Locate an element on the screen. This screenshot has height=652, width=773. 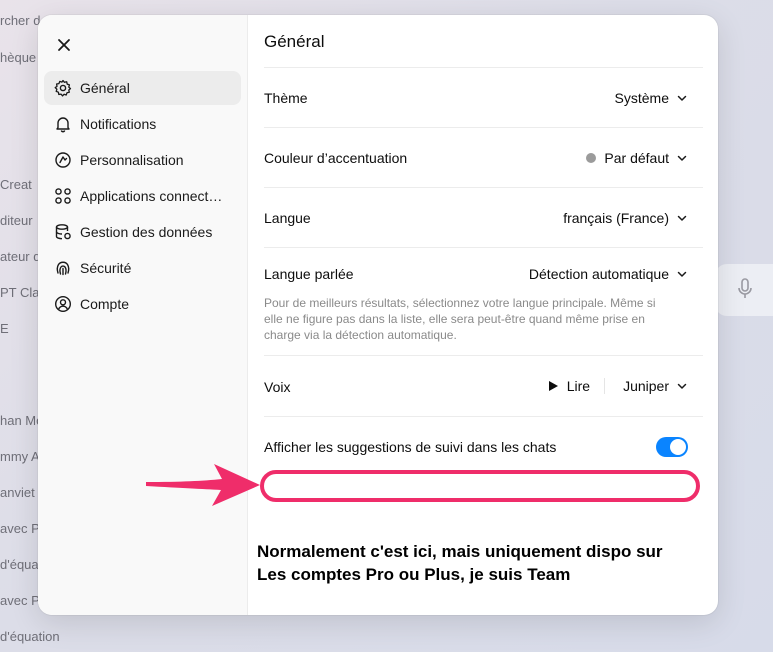
gear-icon is located at coordinates (63, 88).